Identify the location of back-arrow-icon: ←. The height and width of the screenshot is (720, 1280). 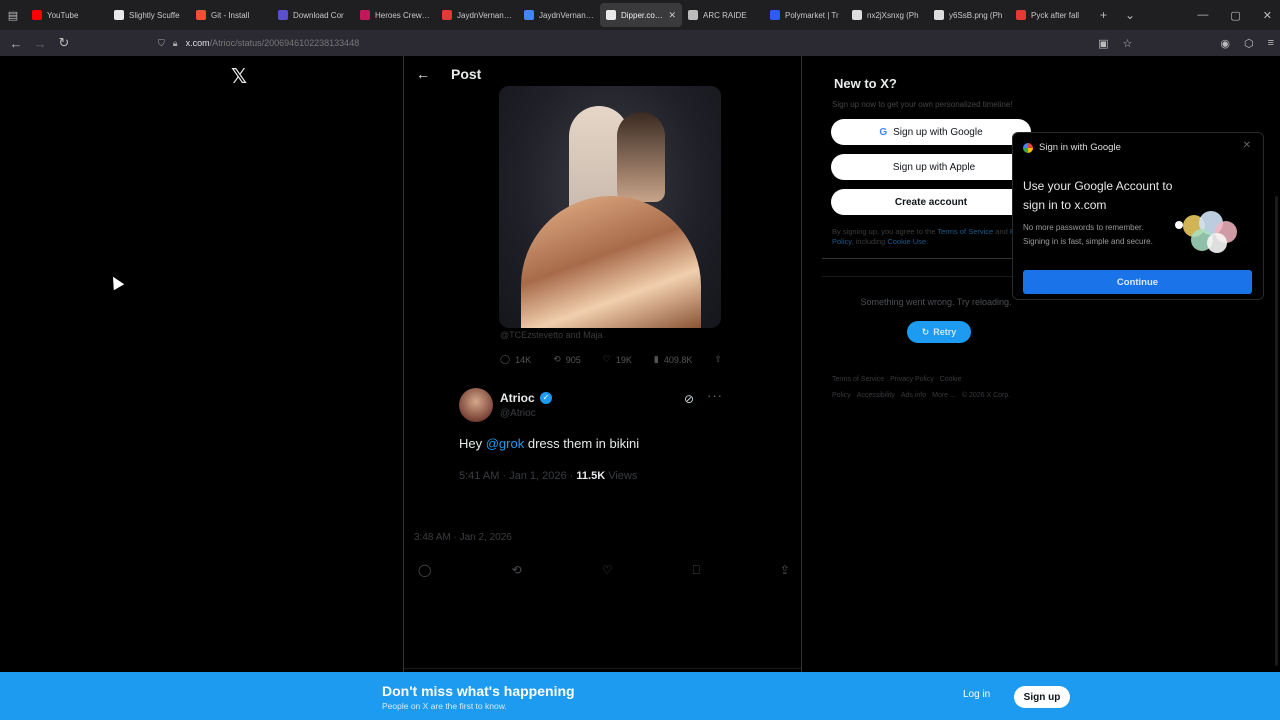
(423, 74).